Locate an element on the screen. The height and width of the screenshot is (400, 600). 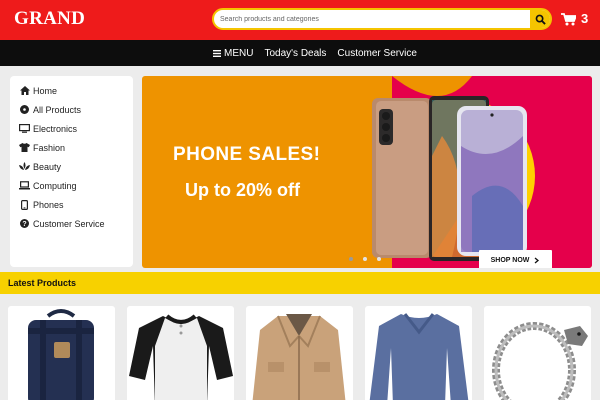
cart-icon is located at coordinates (568, 18).